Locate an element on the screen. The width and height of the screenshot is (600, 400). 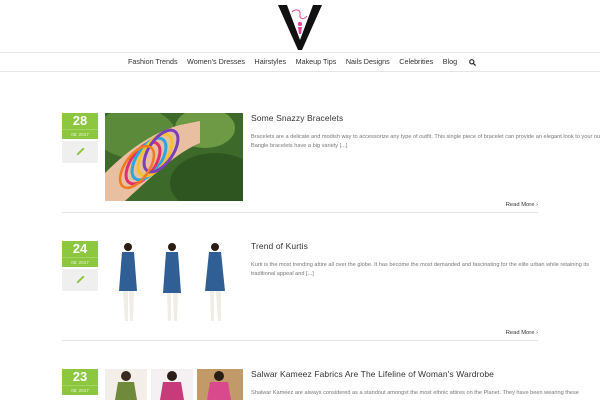
post-date: 23 08, 2017 is located at coordinates (80, 382).